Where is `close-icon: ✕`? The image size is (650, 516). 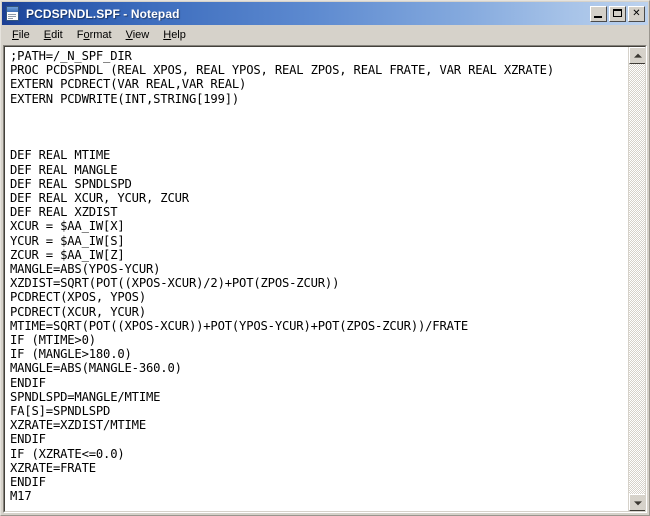
close-icon: ✕ is located at coordinates (636, 13).